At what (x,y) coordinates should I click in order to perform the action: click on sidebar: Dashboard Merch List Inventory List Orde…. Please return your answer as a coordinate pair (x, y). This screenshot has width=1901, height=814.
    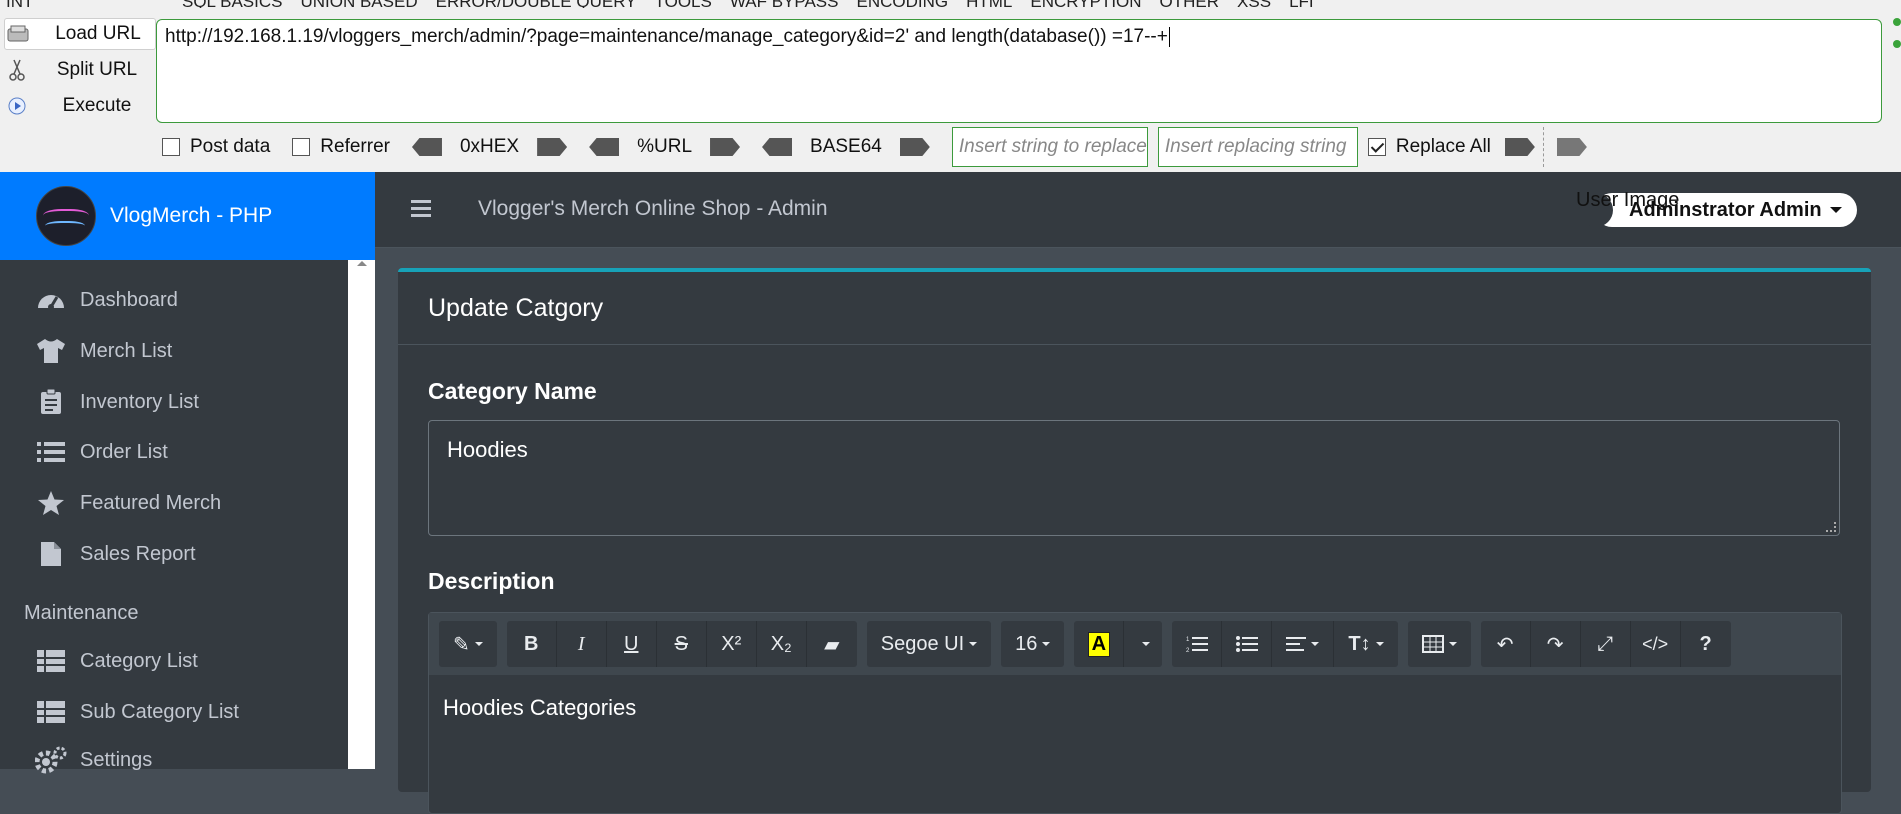
    Looking at the image, I should click on (174, 517).